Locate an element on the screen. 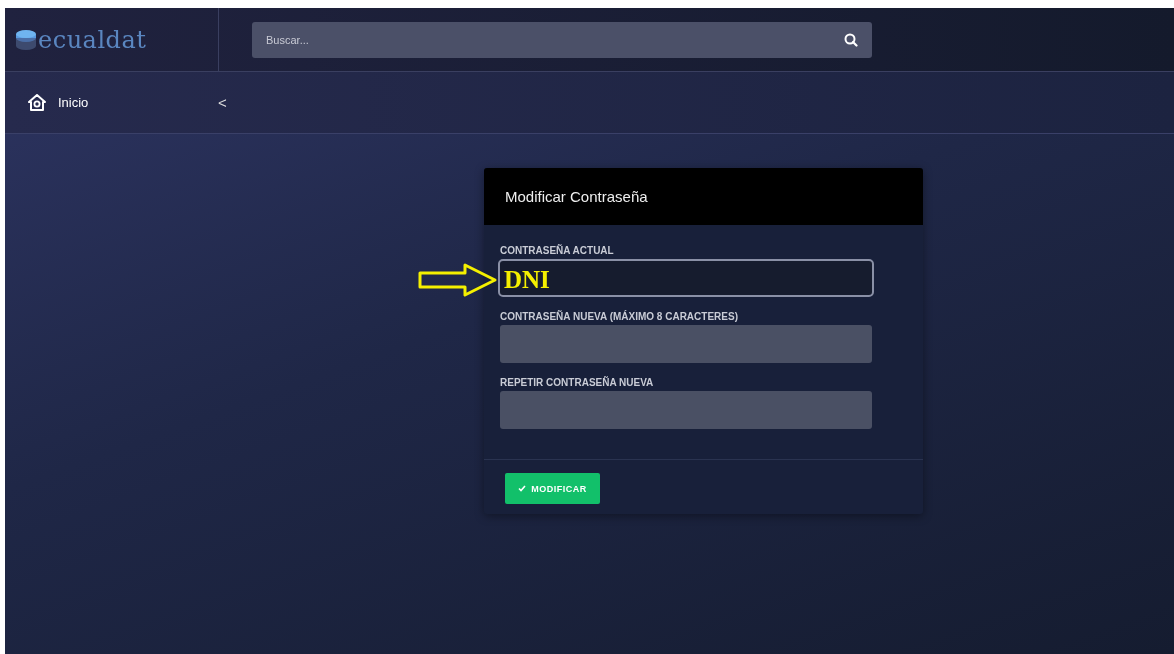 The height and width of the screenshot is (654, 1174). card-title: Modificar Contraseña is located at coordinates (576, 196).